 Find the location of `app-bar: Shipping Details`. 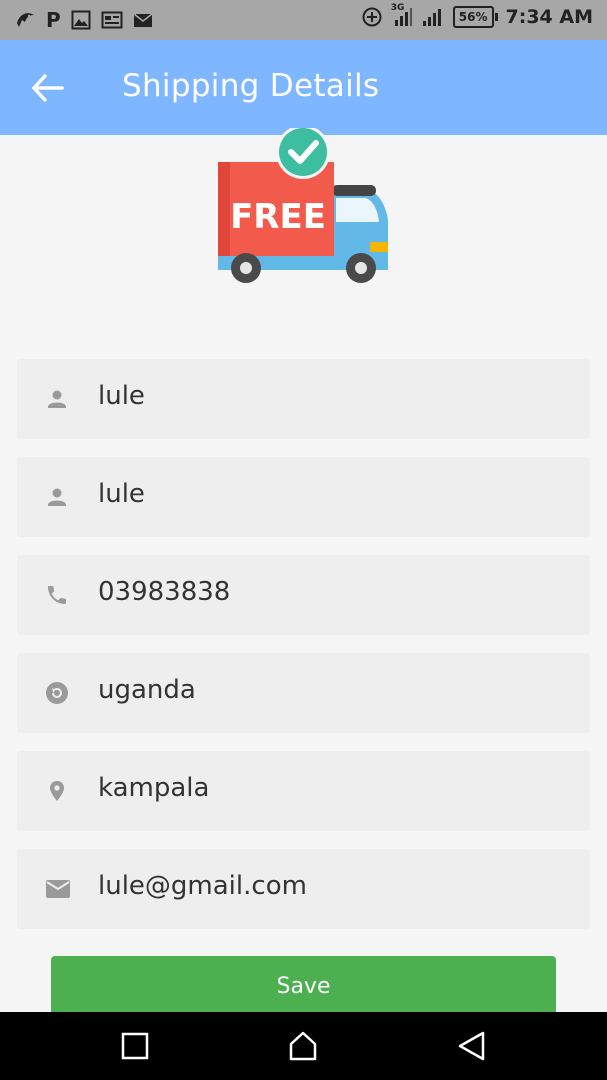

app-bar: Shipping Details is located at coordinates (303, 87).